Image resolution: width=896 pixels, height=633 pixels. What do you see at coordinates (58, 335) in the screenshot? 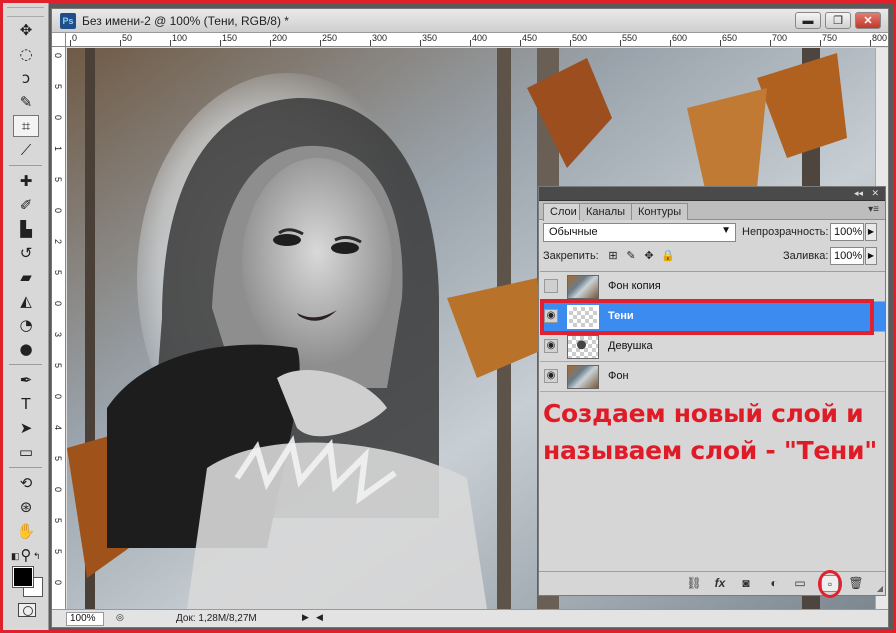
I see `ruler-label: 3` at bounding box center [58, 335].